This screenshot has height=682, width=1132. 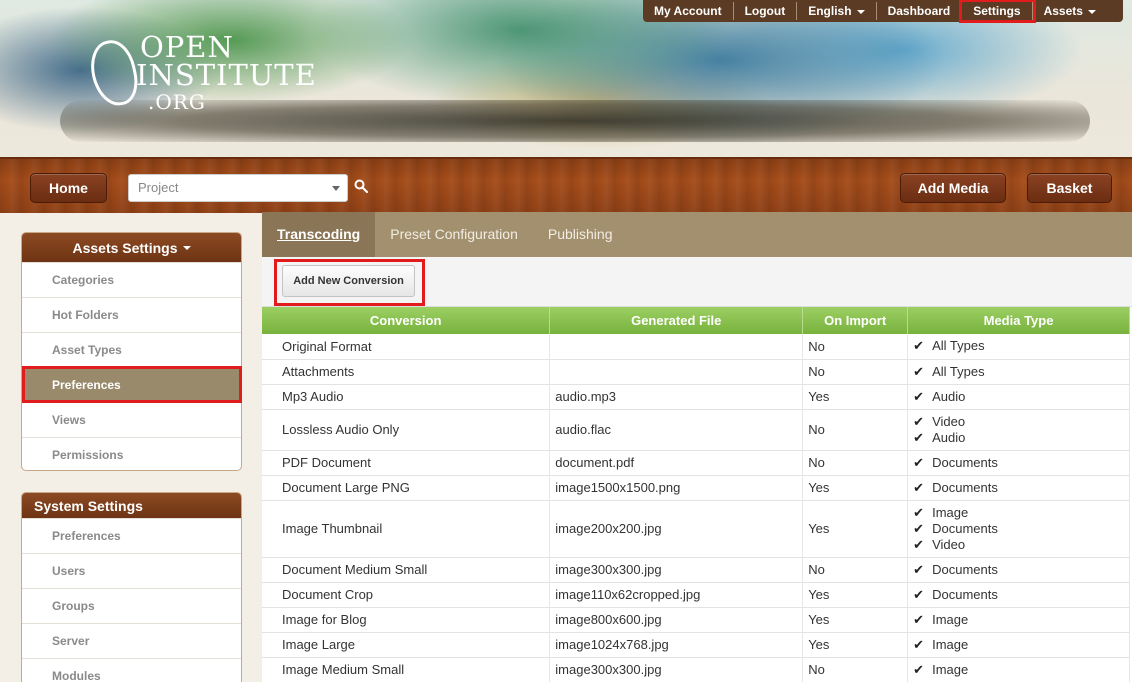 What do you see at coordinates (406, 595) in the screenshot?
I see `cell-conversion: Document Crop` at bounding box center [406, 595].